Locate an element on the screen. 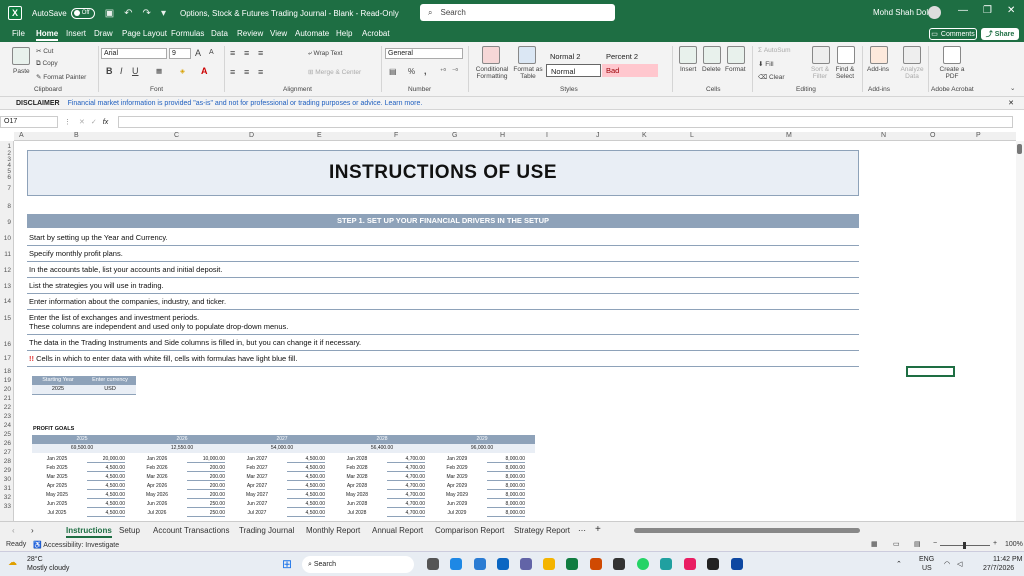  goal-value: 20,000.00 is located at coordinates (106, 459).